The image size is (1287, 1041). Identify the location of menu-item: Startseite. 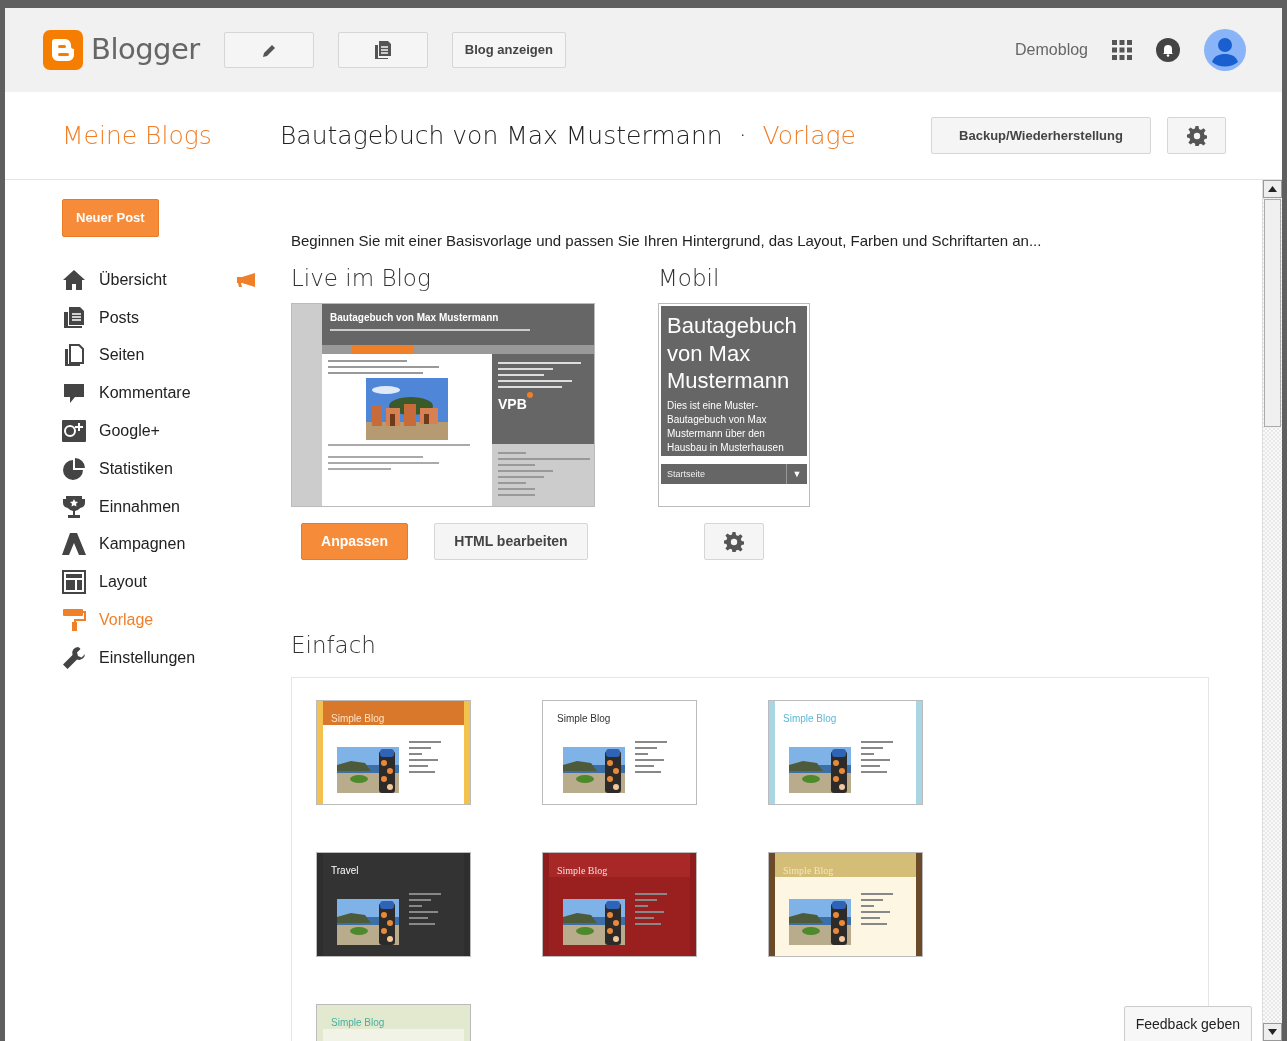
(724, 474).